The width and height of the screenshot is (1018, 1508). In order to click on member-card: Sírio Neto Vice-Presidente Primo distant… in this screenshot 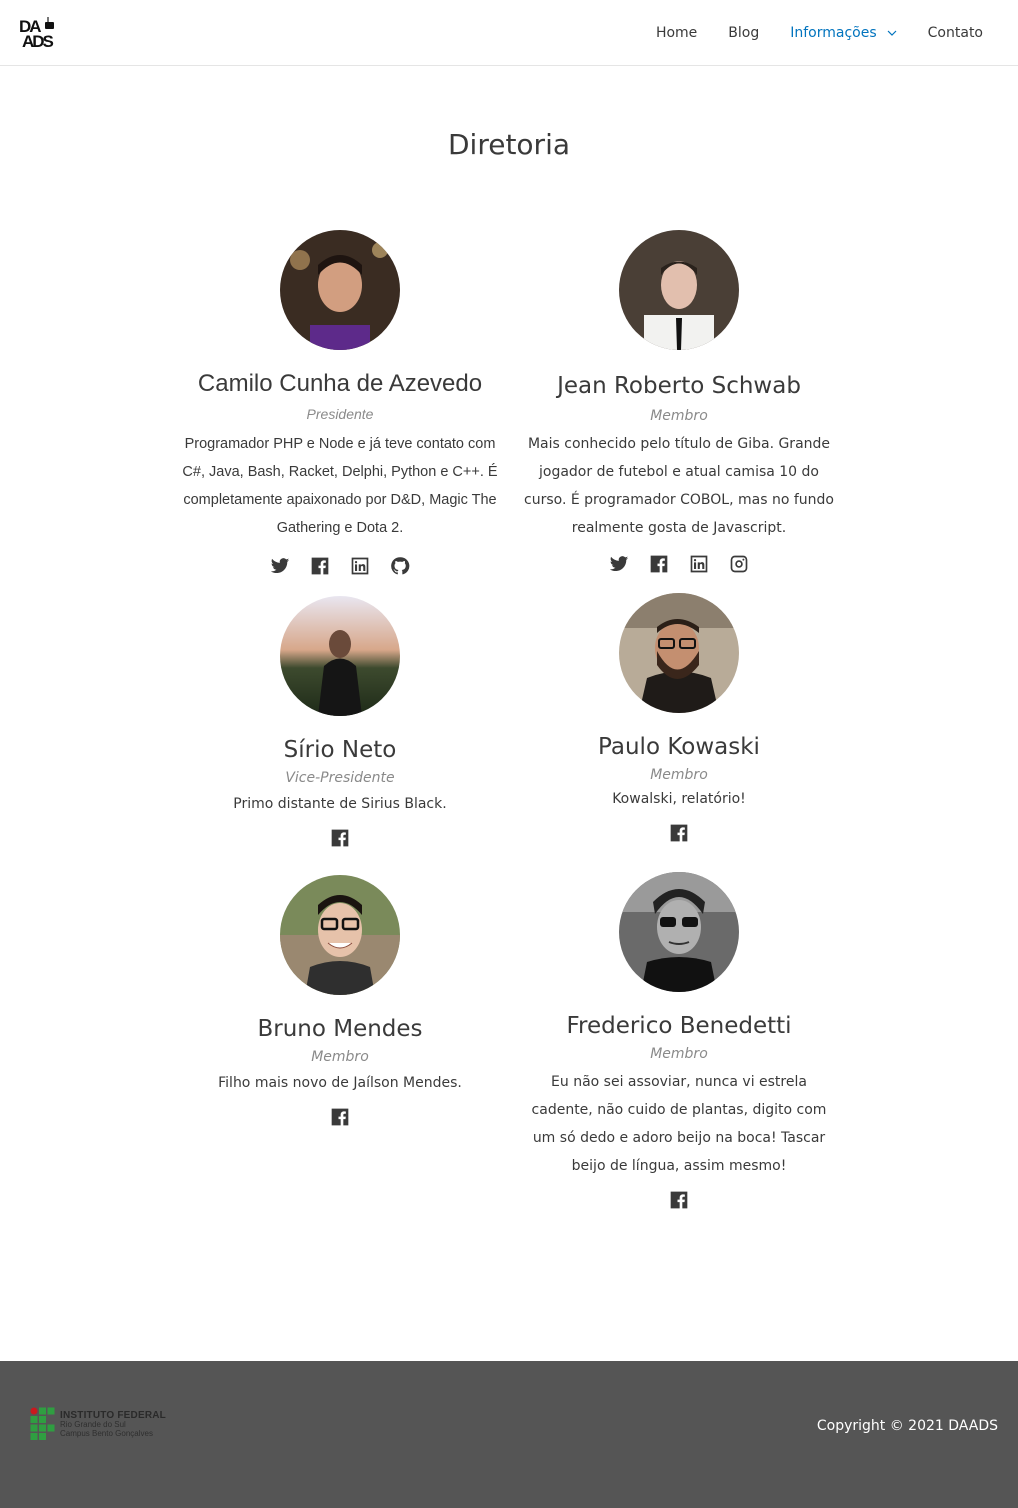, I will do `click(340, 723)`.